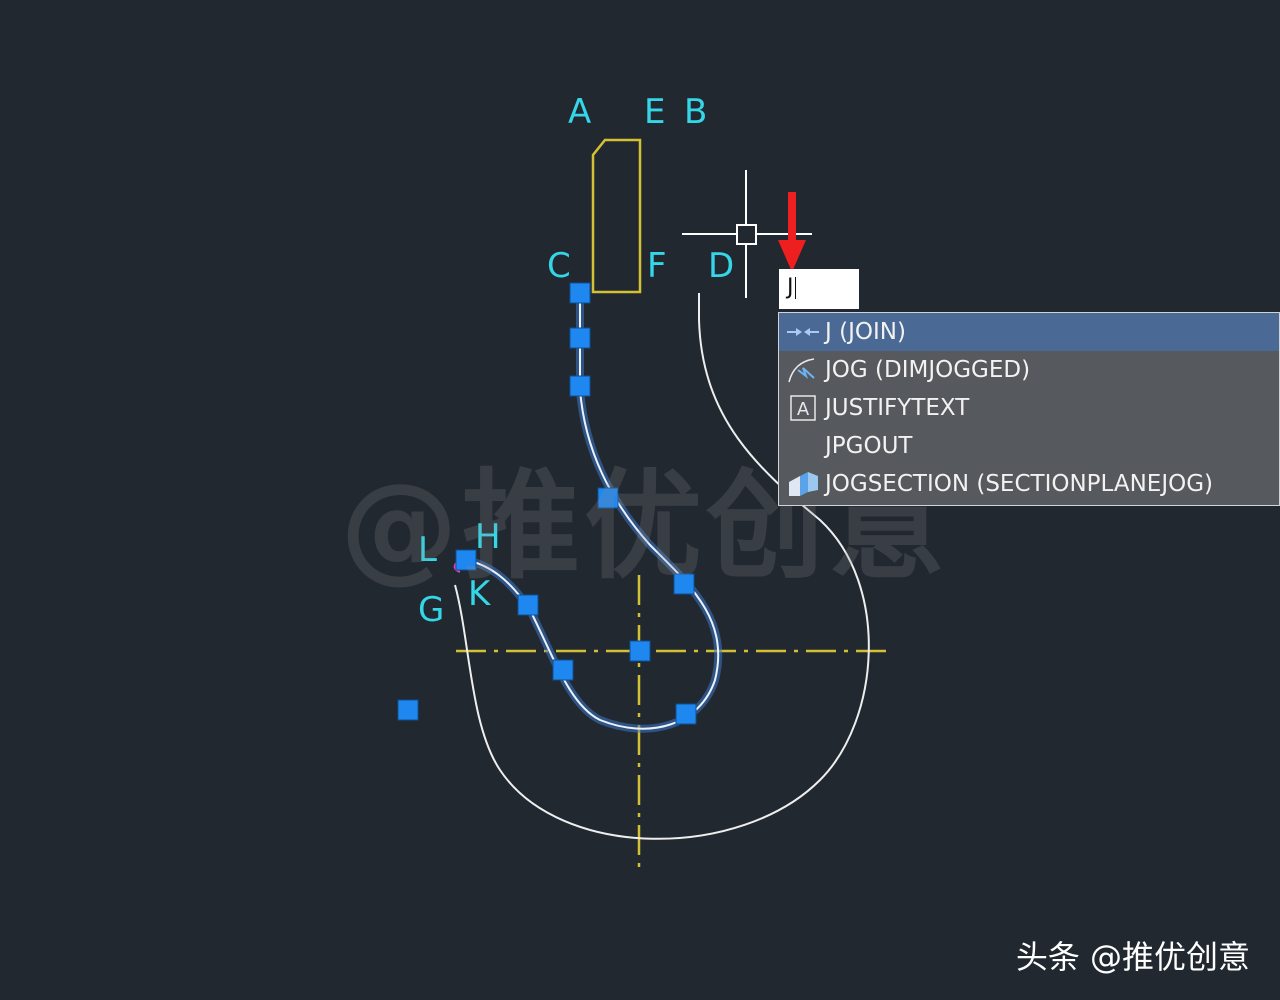 The height and width of the screenshot is (1000, 1280). I want to click on point-label-b: B, so click(696, 112).